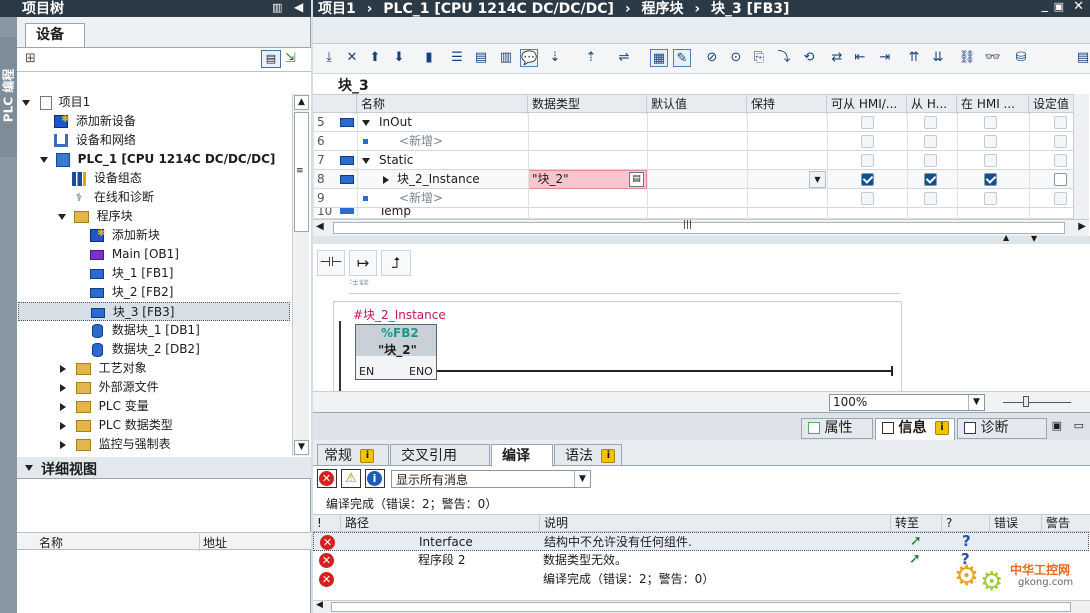 This screenshot has height=613, width=1090. I want to click on jump-icon: ⇄, so click(837, 58).